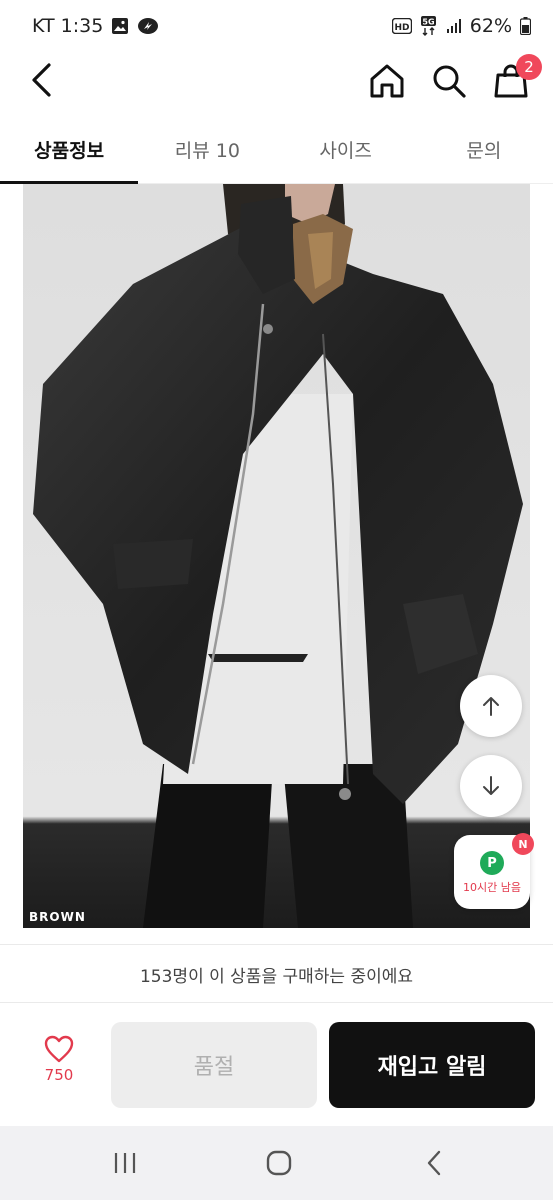  Describe the element at coordinates (69, 151) in the screenshot. I see `tab-product-info: 상품정보` at that location.